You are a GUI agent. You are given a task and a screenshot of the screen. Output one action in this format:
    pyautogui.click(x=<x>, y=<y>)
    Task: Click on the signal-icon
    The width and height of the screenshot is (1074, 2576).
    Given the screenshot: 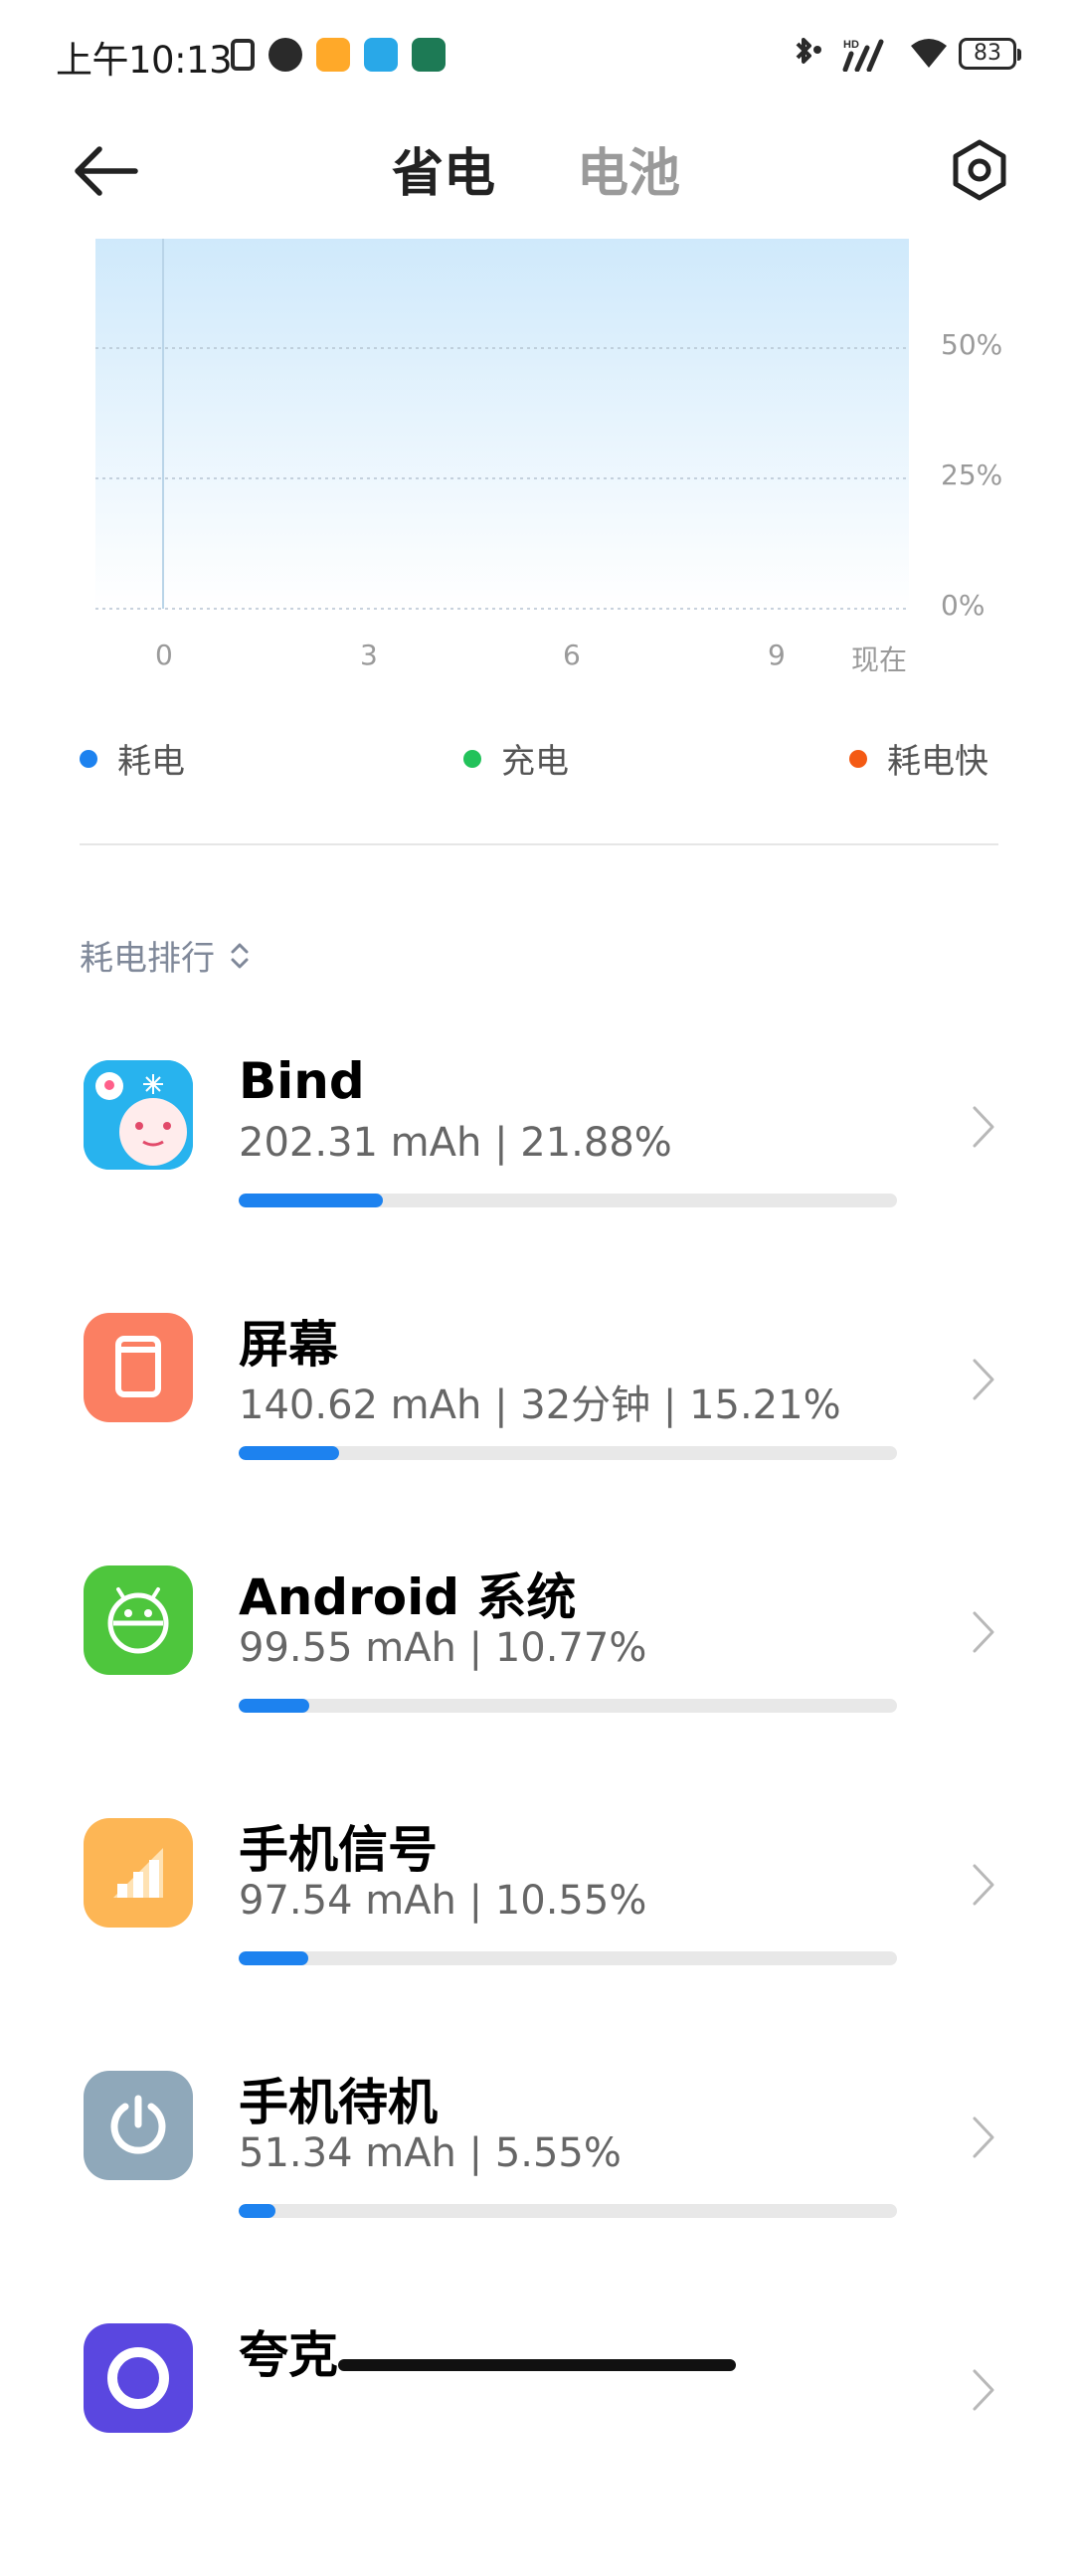 What is the action you would take?
    pyautogui.click(x=139, y=1873)
    